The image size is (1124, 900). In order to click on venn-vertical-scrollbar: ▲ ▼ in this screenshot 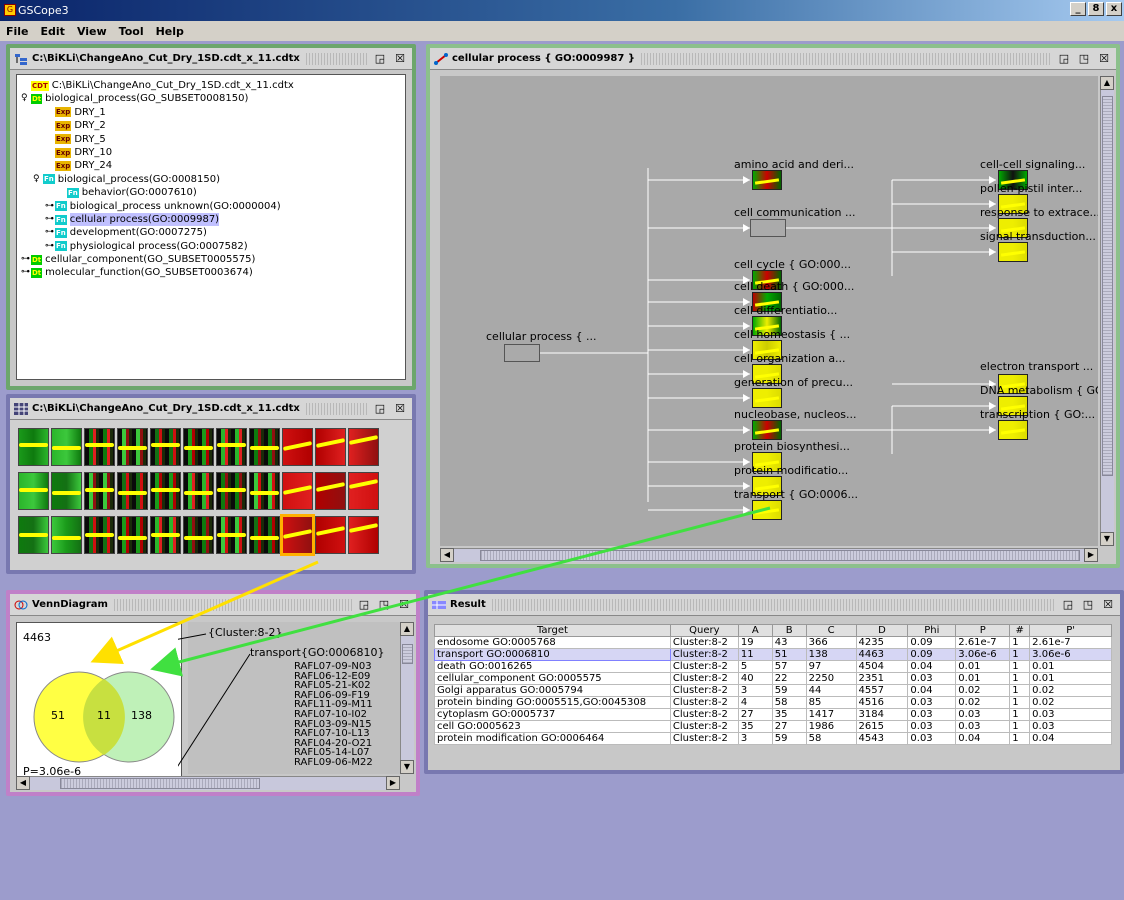, I will do `click(407, 698)`.